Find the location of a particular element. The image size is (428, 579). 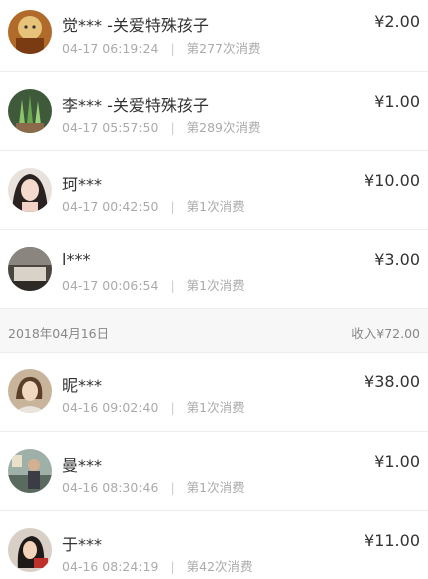

transaction-time: 04-17 00:06:54 is located at coordinates (110, 285).